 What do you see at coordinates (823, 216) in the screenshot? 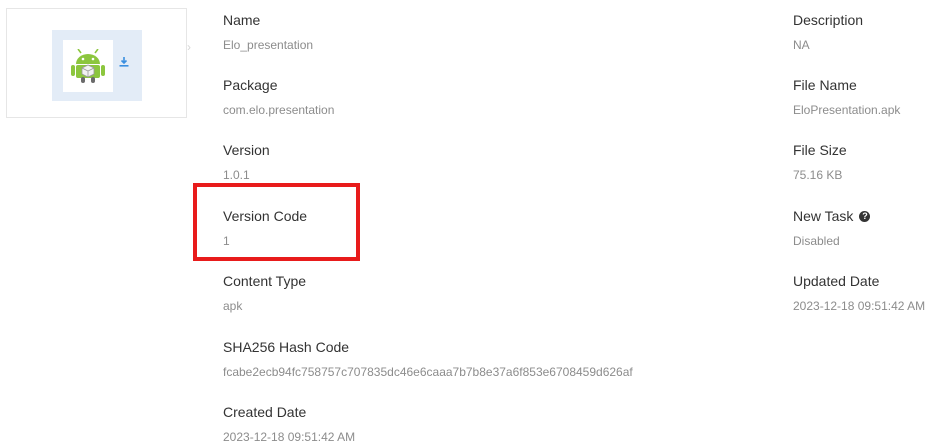
I see `new-task-label: New Task` at bounding box center [823, 216].